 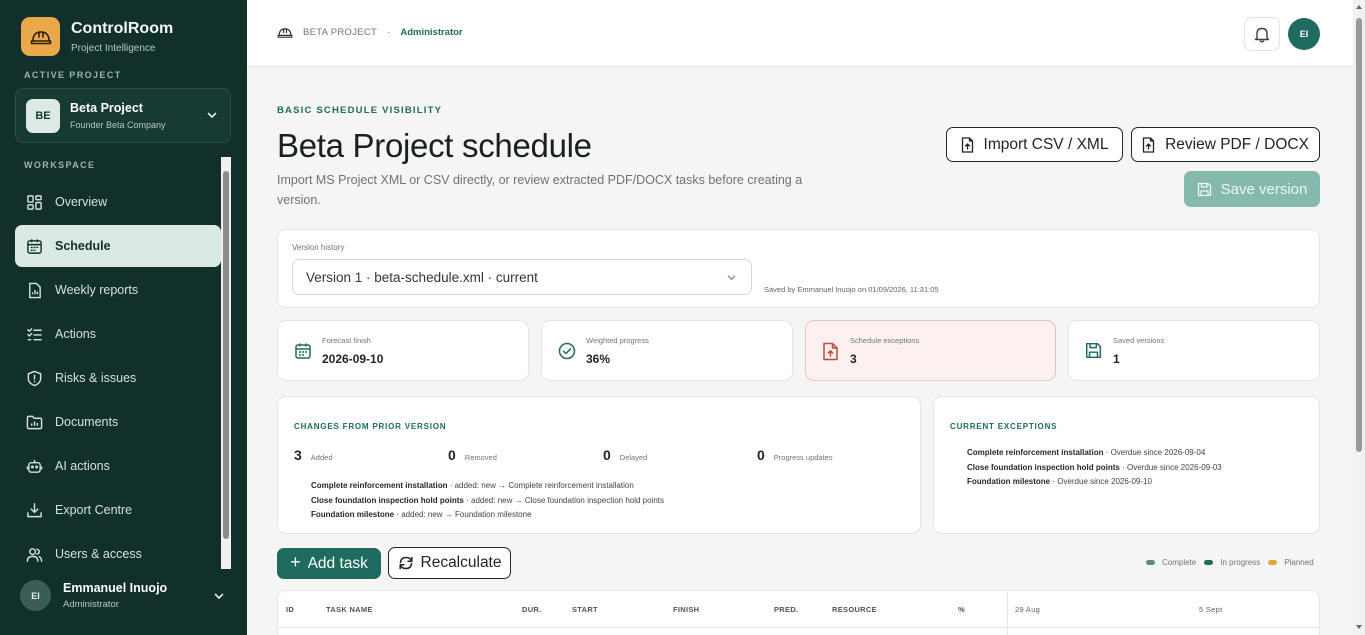 I want to click on download-icon, so click(x=34, y=509).